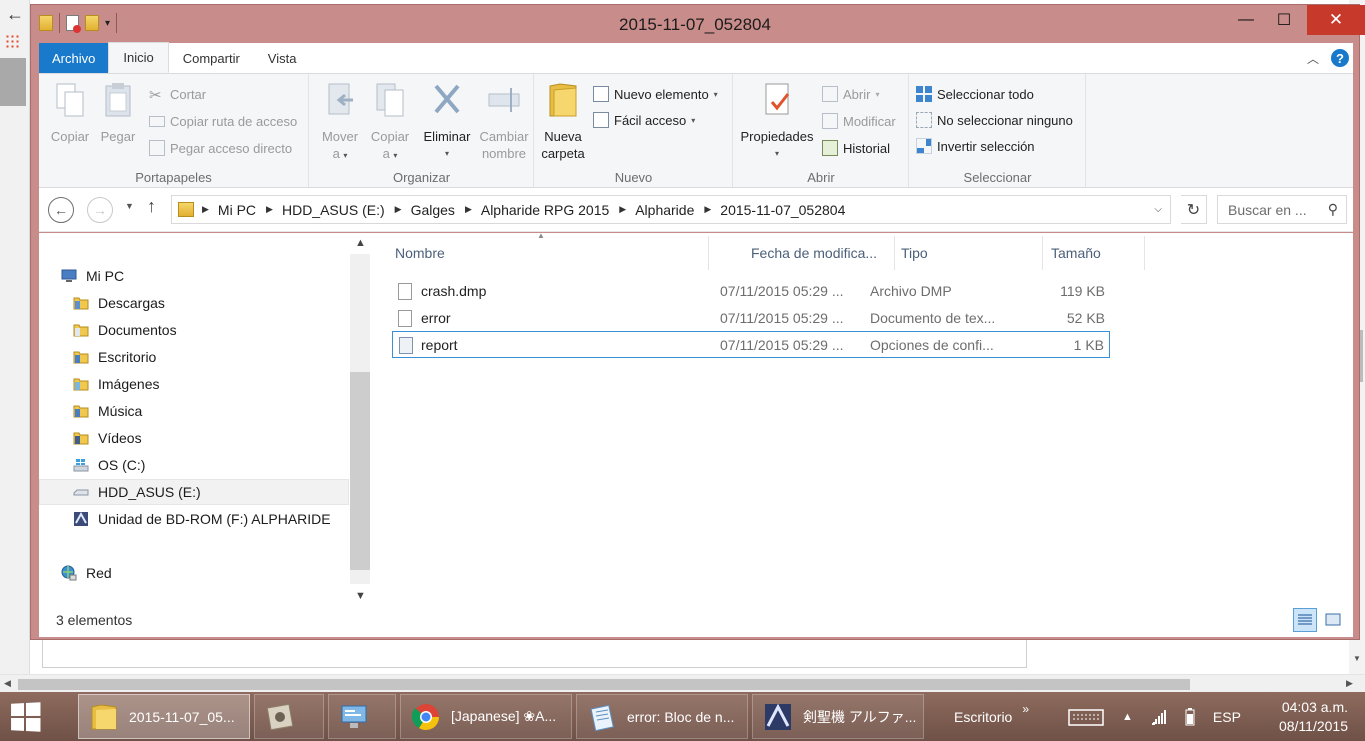 This screenshot has width=1365, height=741. Describe the element at coordinates (119, 303) in the screenshot. I see `nav-item-descargas: Descargas` at that location.